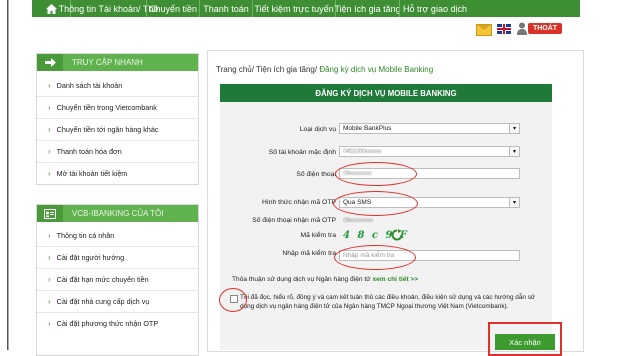 The image size is (640, 356). Describe the element at coordinates (484, 30) in the screenshot. I see `mail-icon` at that location.